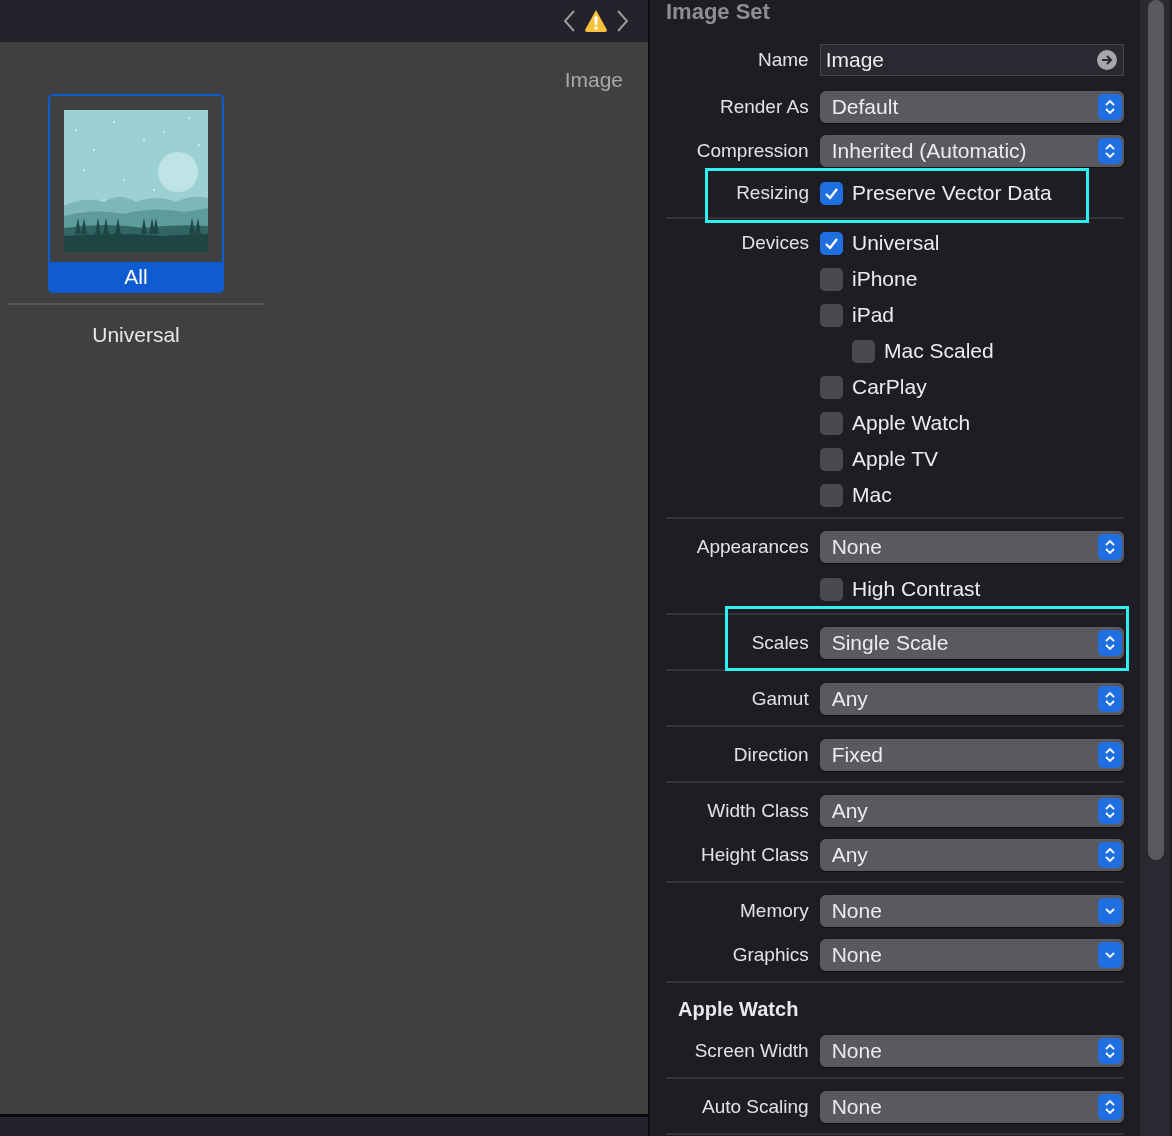  I want to click on checkbox-label: Universal, so click(896, 243).